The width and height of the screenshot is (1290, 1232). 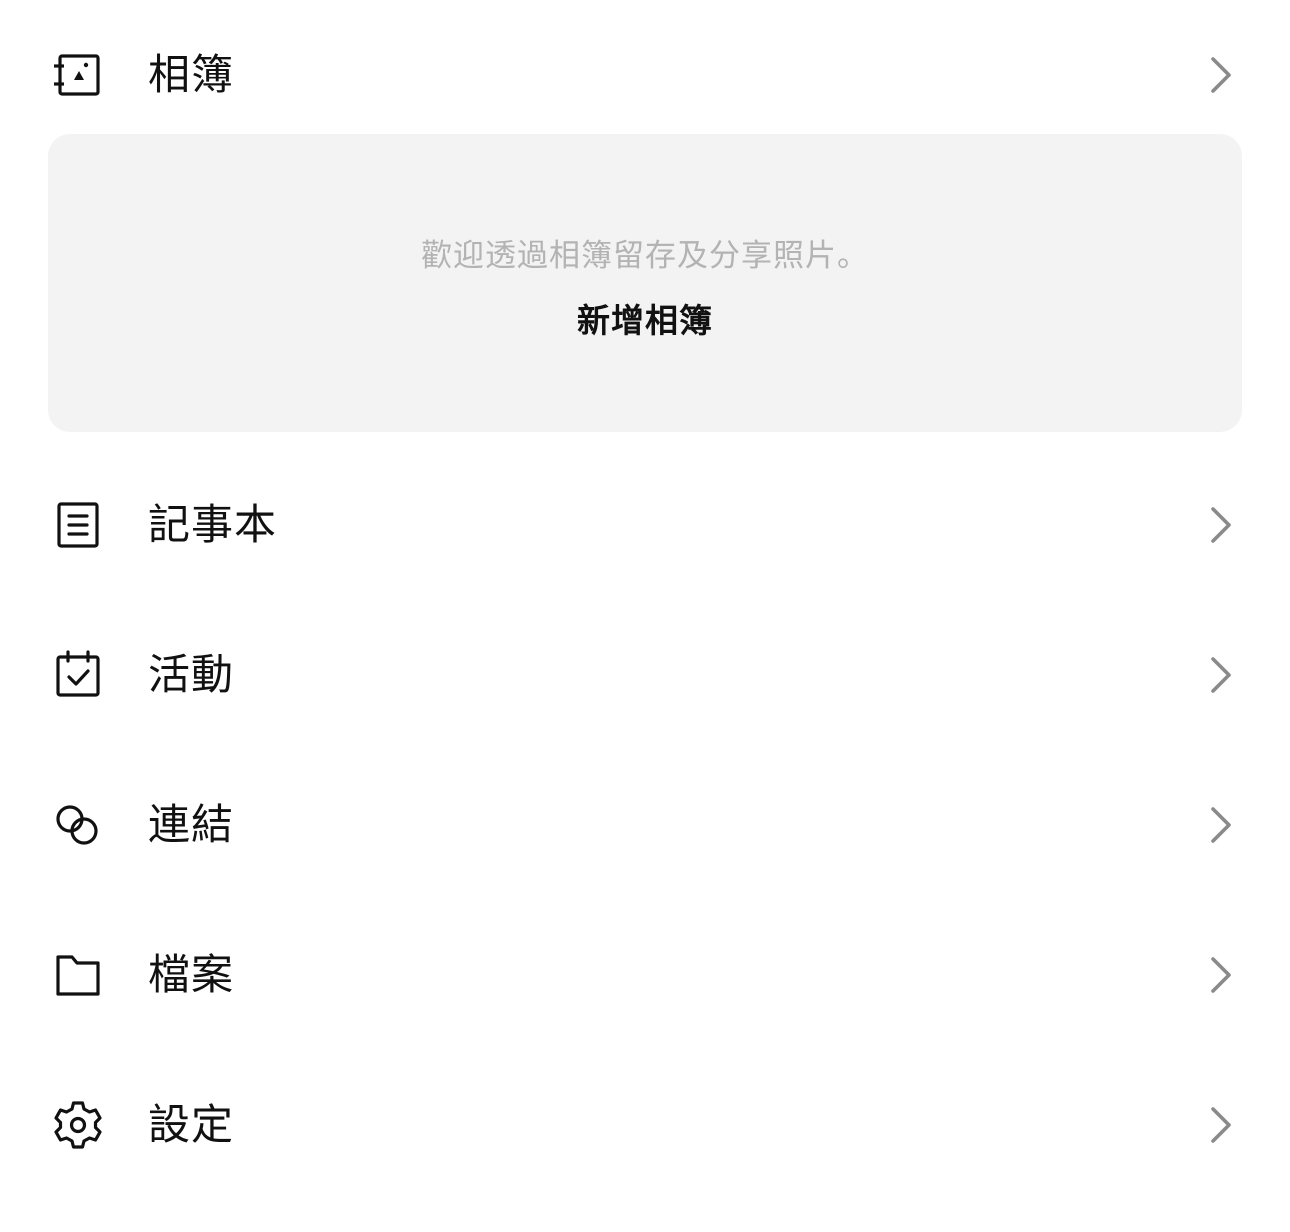 I want to click on menu-label-files: 檔案, so click(x=191, y=974).